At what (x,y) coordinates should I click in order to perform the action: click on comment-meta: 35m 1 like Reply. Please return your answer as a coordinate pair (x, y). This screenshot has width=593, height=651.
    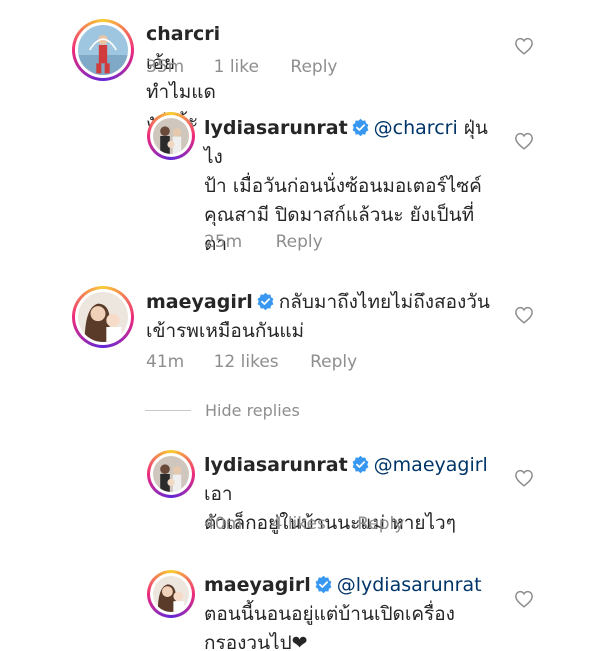
    Looking at the image, I should click on (241, 67).